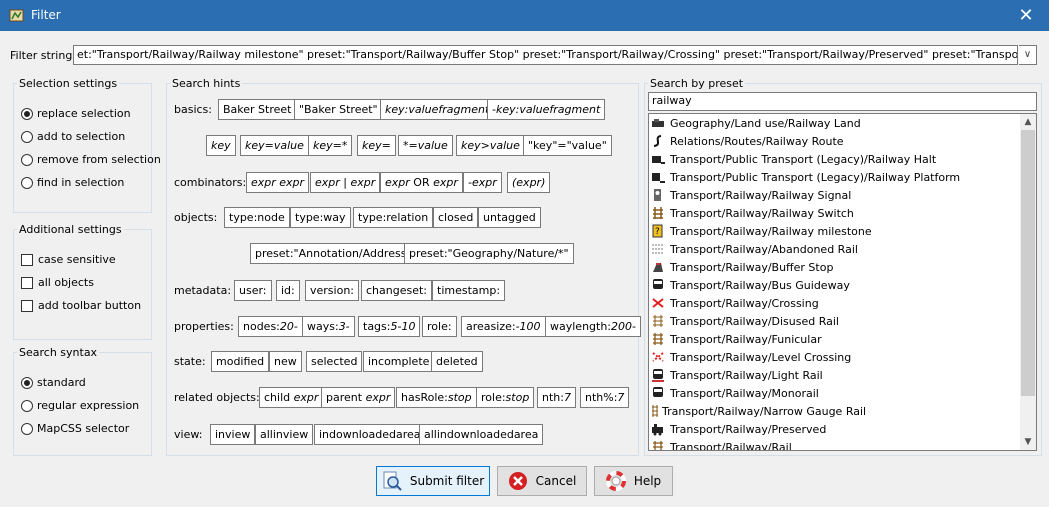  Describe the element at coordinates (68, 259) in the screenshot. I see `checkbox-case-sensitive: case sensitive` at that location.